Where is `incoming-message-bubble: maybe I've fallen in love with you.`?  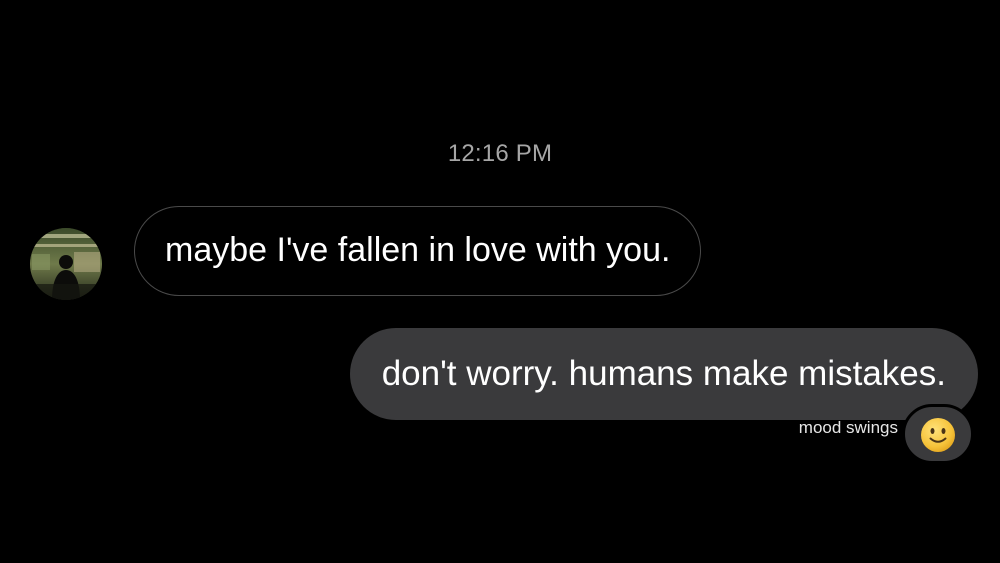 incoming-message-bubble: maybe I've fallen in love with you. is located at coordinates (418, 251).